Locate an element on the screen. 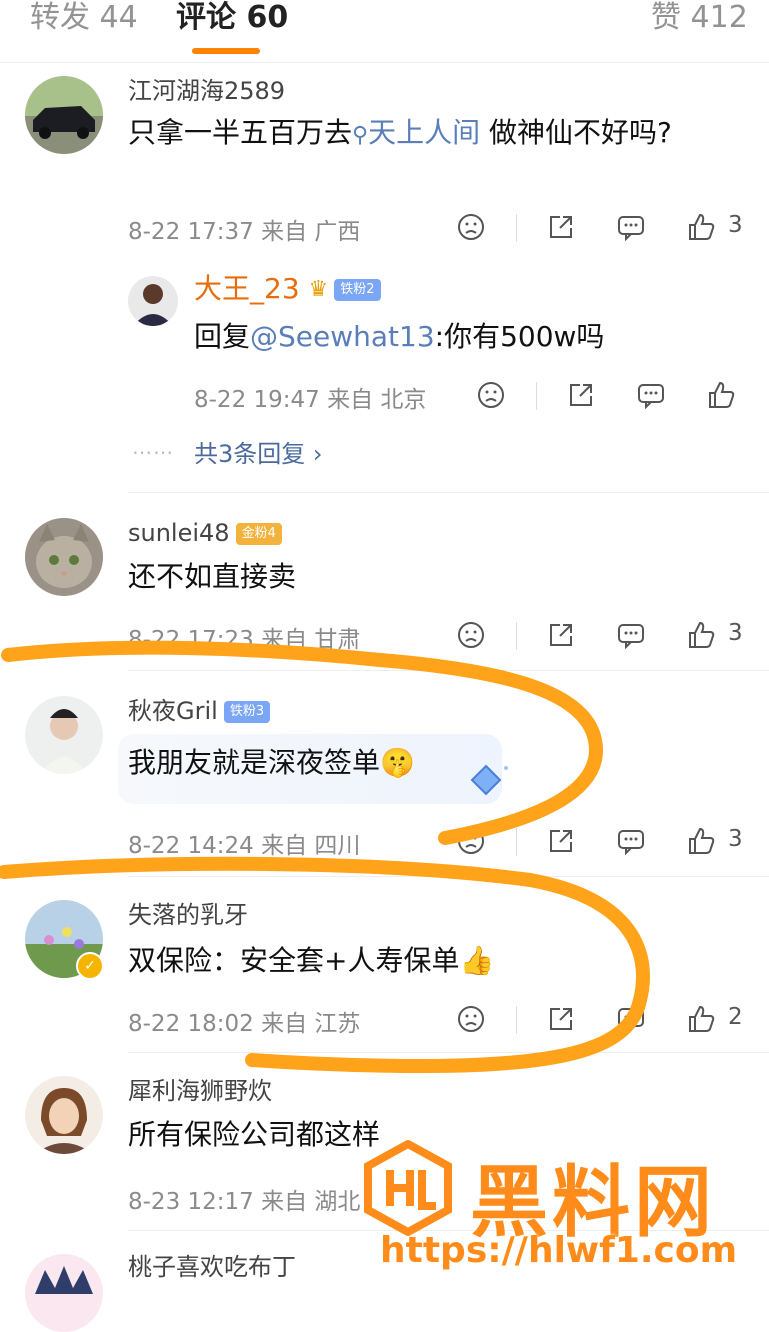  username: 秋夜Gril 铁粉3 is located at coordinates (199, 711).